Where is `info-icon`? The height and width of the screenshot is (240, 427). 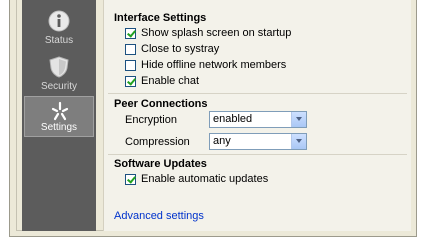
info-icon is located at coordinates (59, 21).